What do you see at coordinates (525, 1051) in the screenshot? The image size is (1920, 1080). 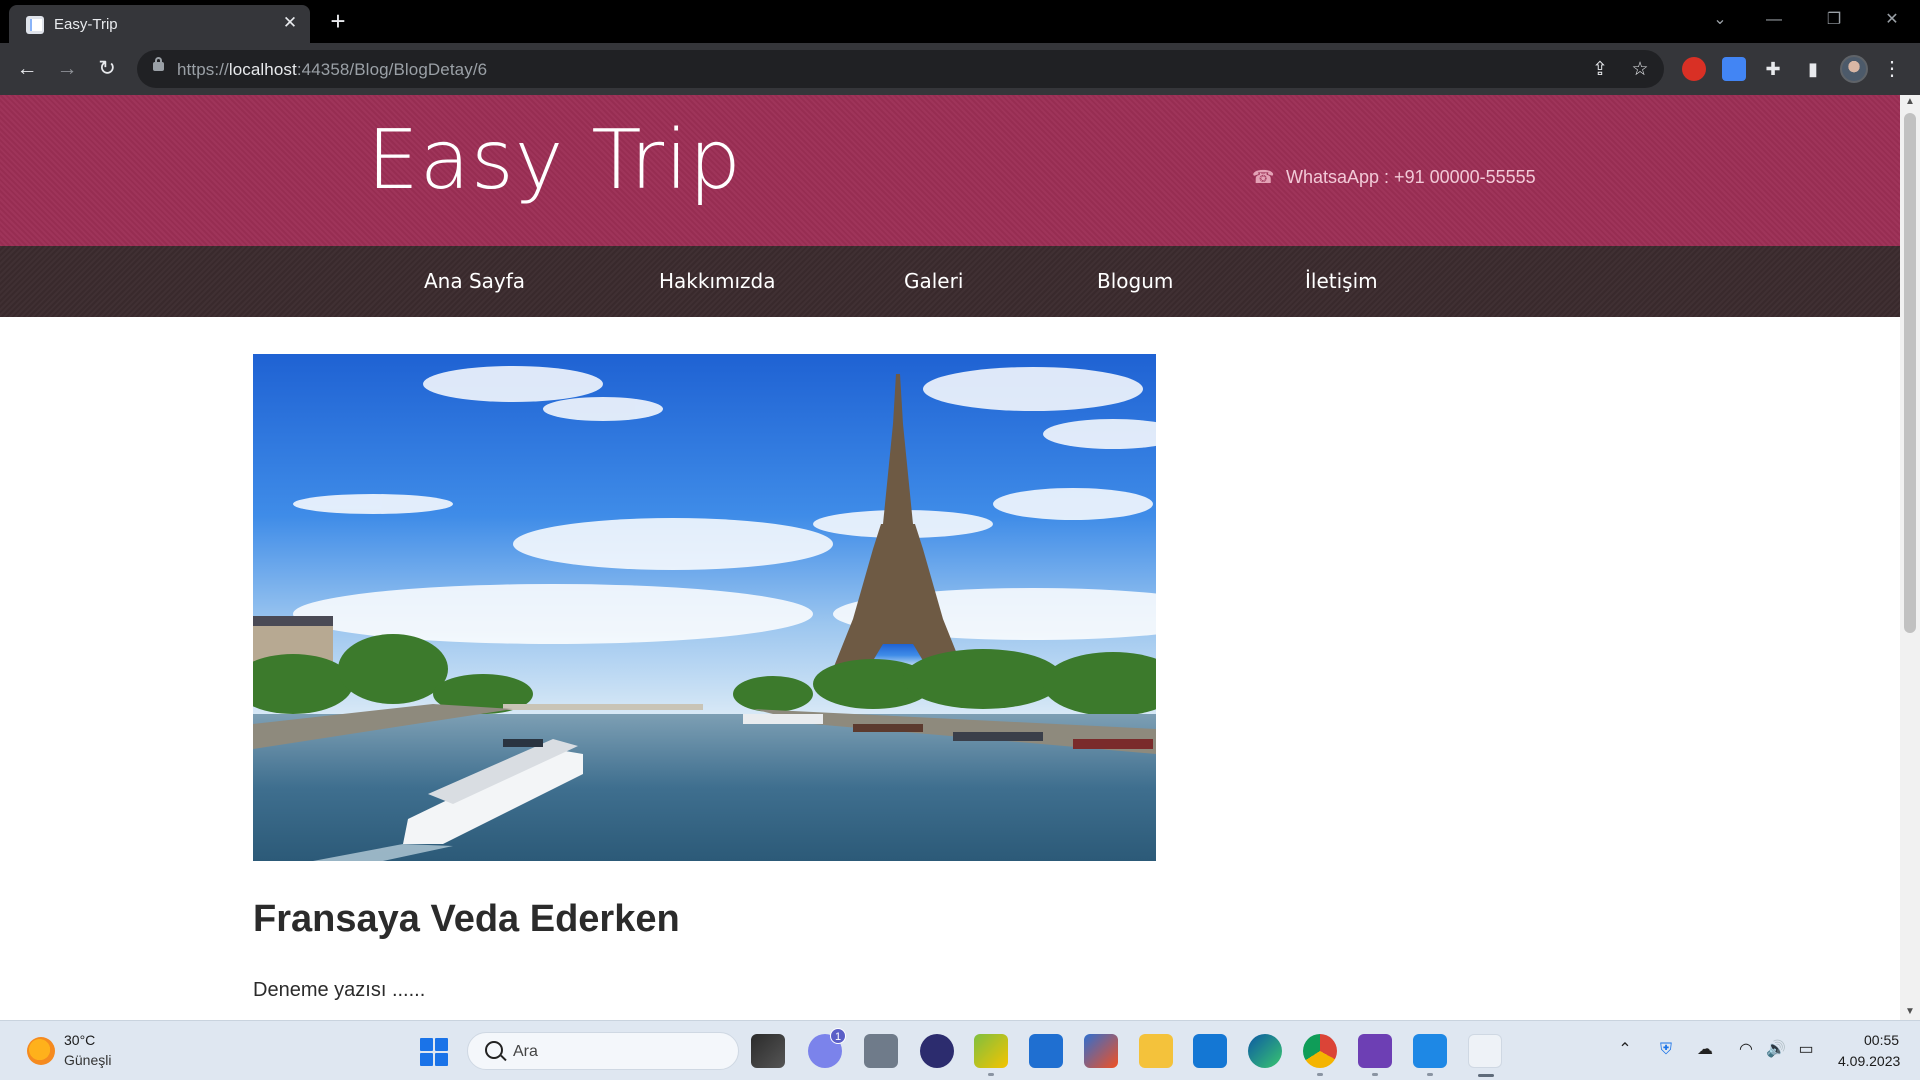 I see `search-placeholder: Ara` at bounding box center [525, 1051].